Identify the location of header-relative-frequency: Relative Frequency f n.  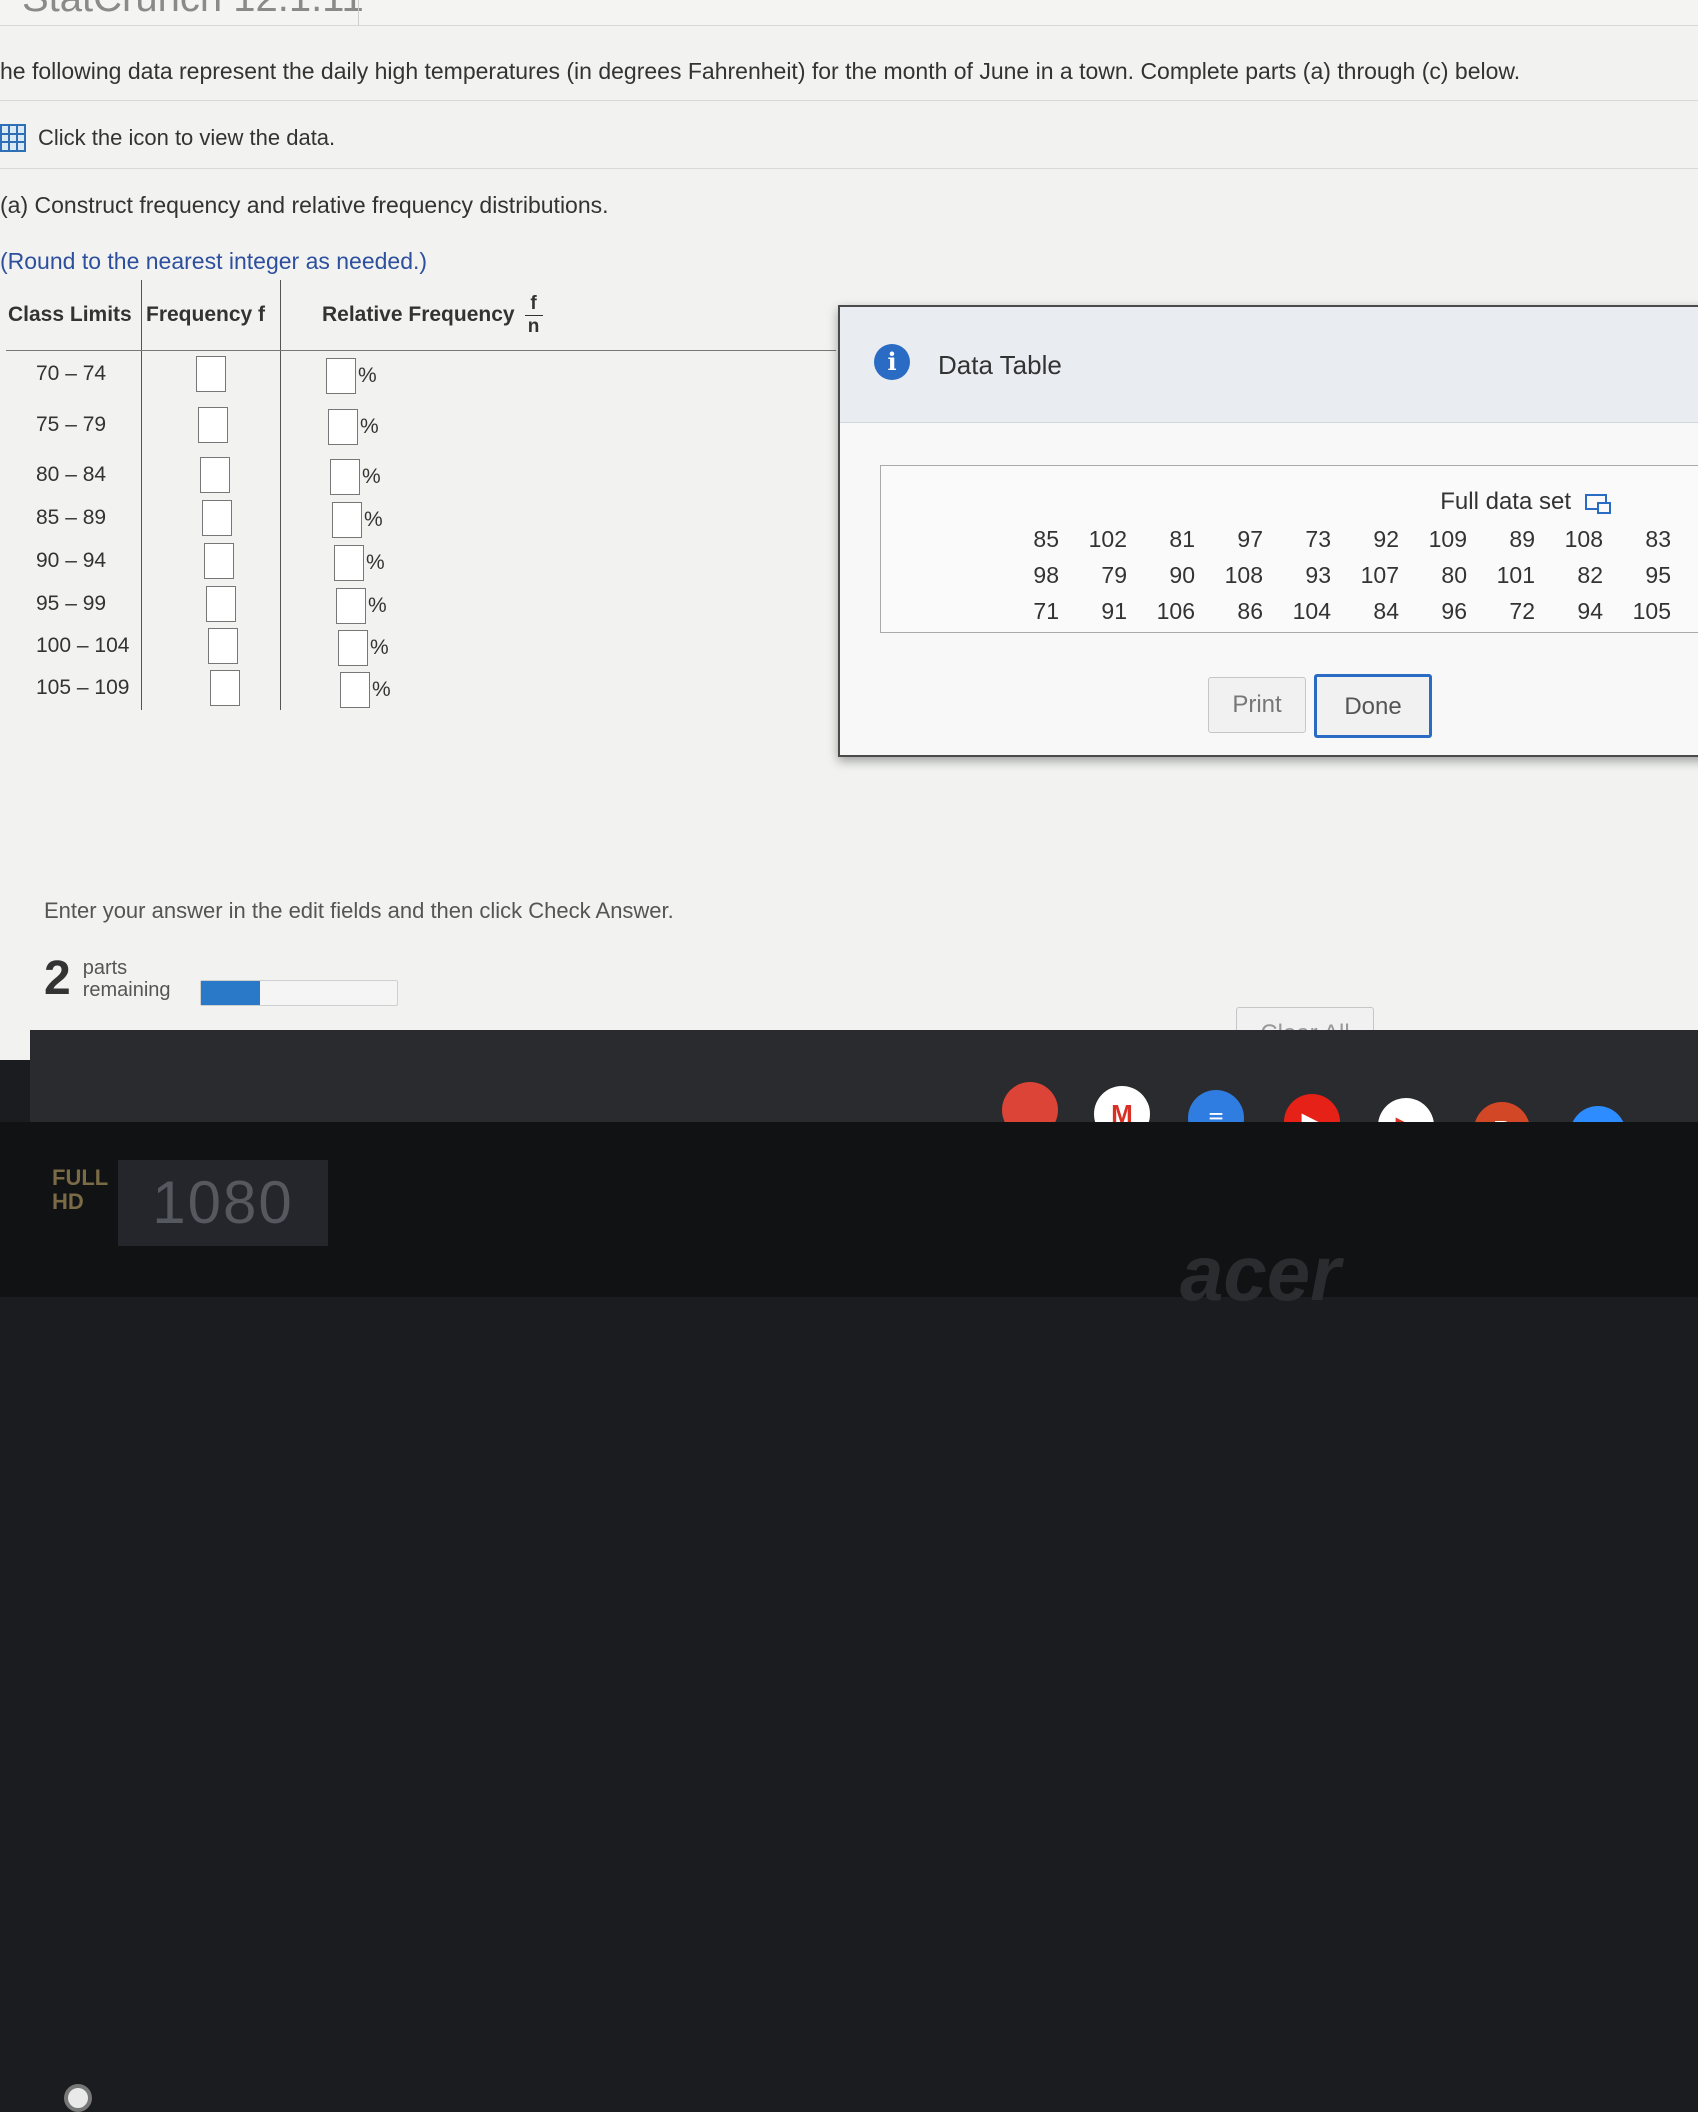
(452, 315).